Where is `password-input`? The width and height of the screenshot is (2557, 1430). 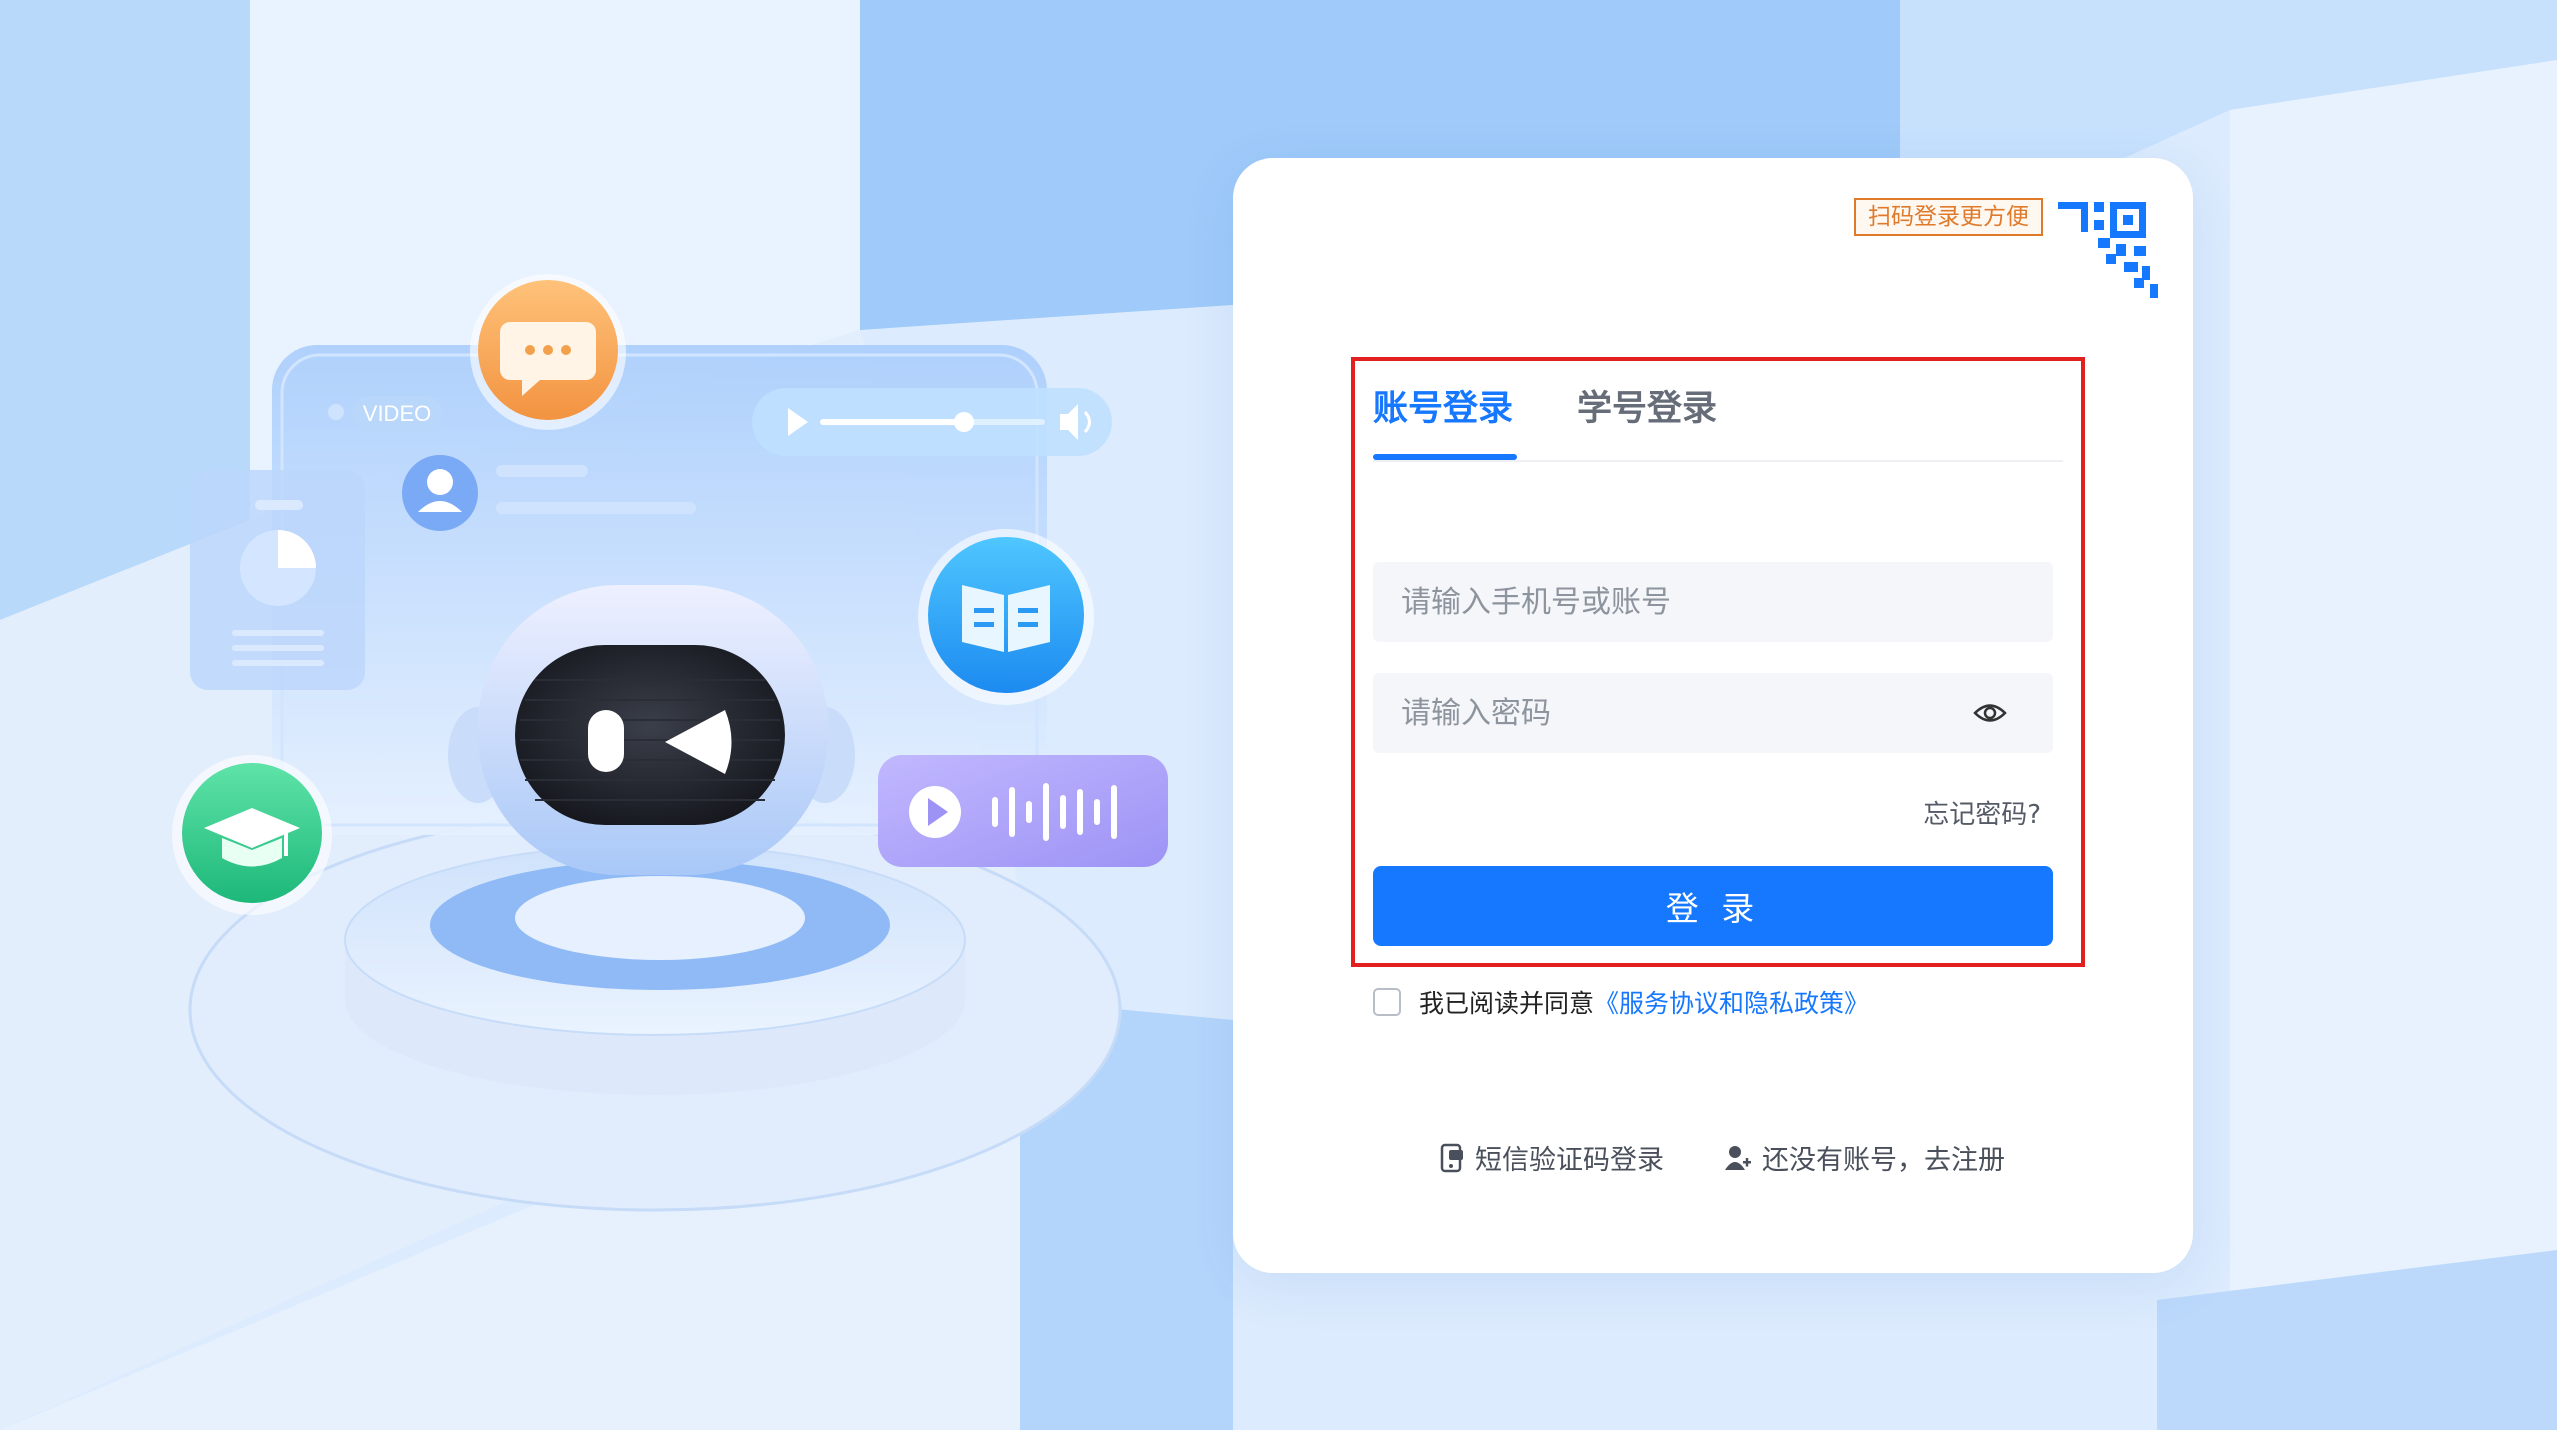
password-input is located at coordinates (1691, 713).